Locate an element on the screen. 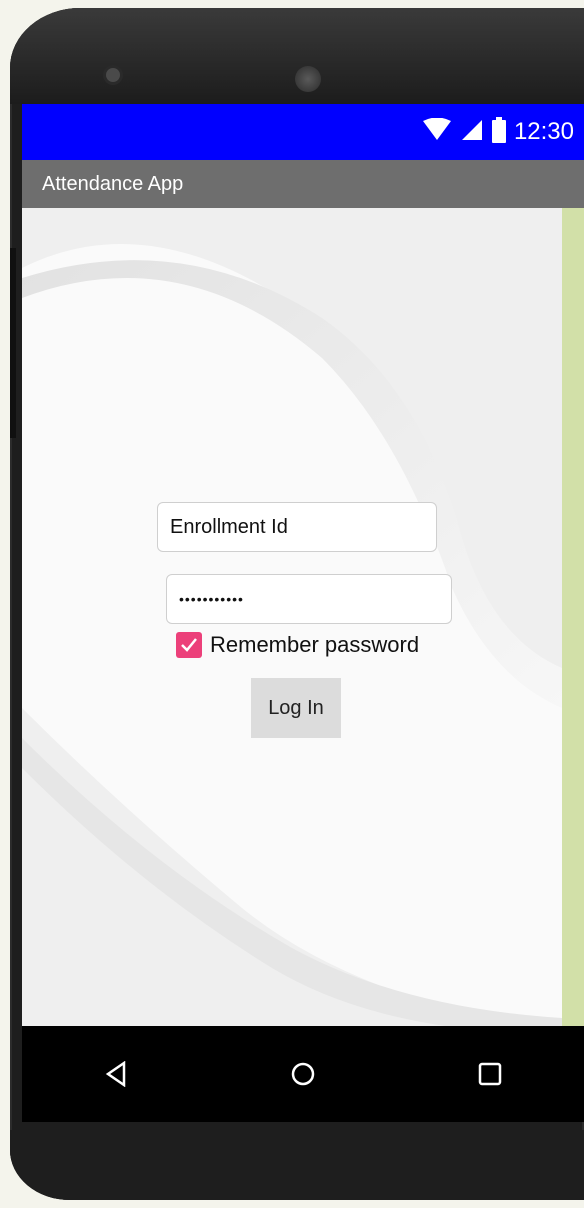 The image size is (584, 1208). checkmark-icon is located at coordinates (189, 645).